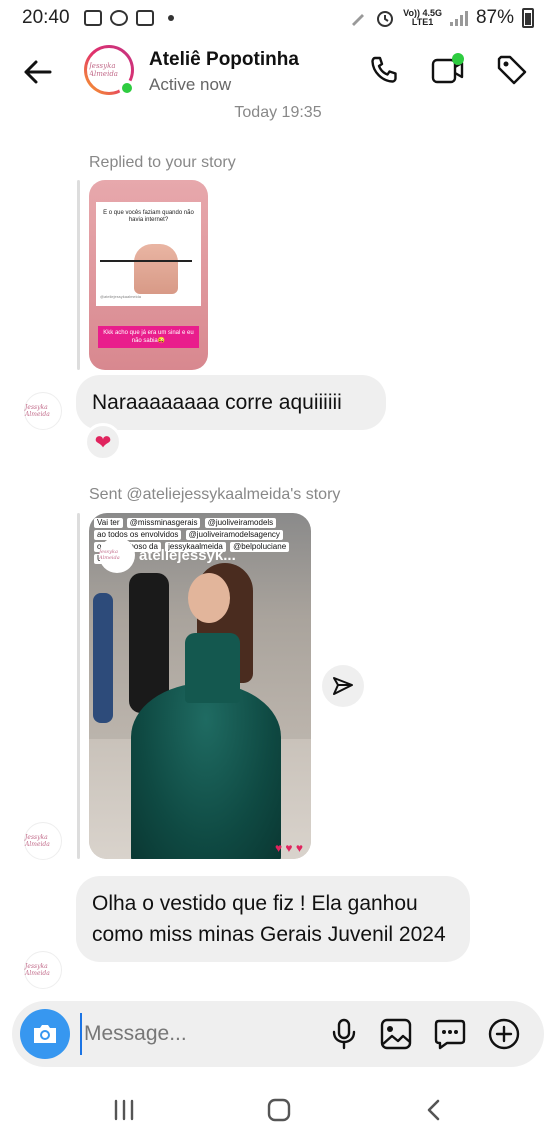 The width and height of the screenshot is (556, 1143). I want to click on camera-icon, so click(45, 1034).